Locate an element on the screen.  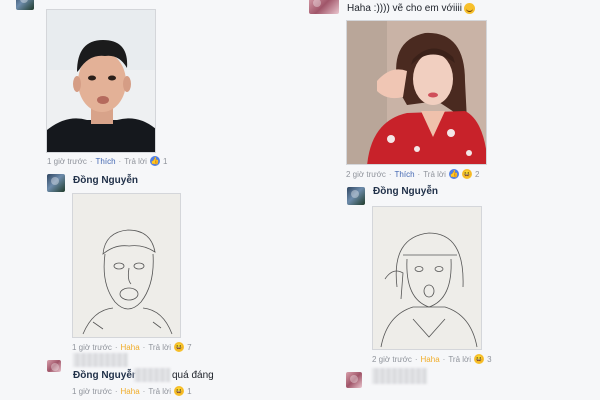
comment-meta: 2 giờ trước · Haha · Trả lời 😆 3 is located at coordinates (432, 359).